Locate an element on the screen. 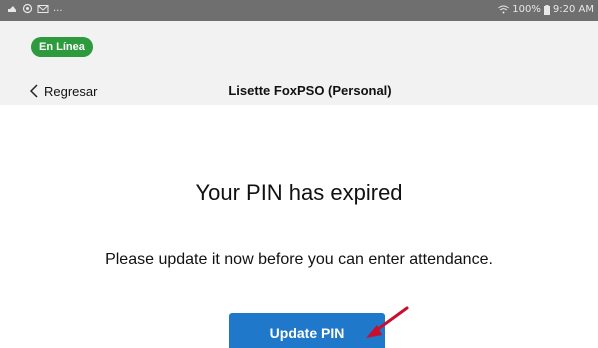 The height and width of the screenshot is (348, 598). online-status-badge: En Línea is located at coordinates (62, 47).